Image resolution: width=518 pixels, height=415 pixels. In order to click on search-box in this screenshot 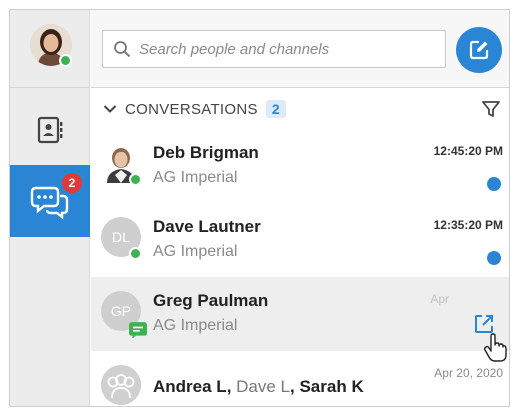, I will do `click(274, 49)`.